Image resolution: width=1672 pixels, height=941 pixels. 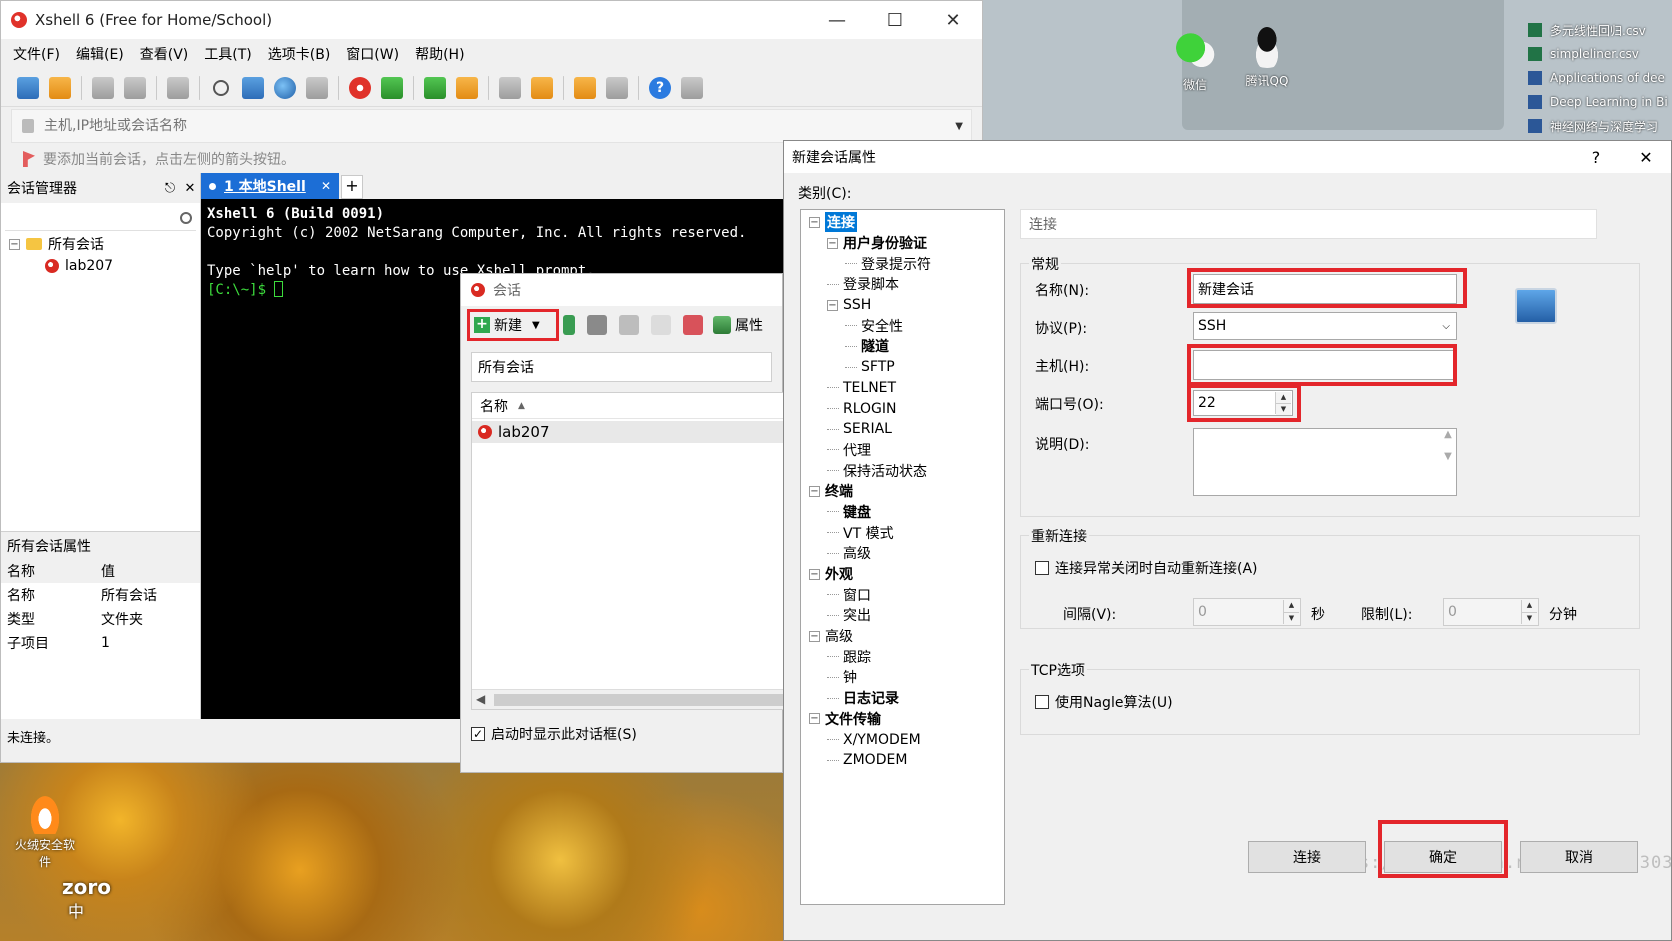 What do you see at coordinates (902, 698) in the screenshot?
I see `category-item: 日志记录` at bounding box center [902, 698].